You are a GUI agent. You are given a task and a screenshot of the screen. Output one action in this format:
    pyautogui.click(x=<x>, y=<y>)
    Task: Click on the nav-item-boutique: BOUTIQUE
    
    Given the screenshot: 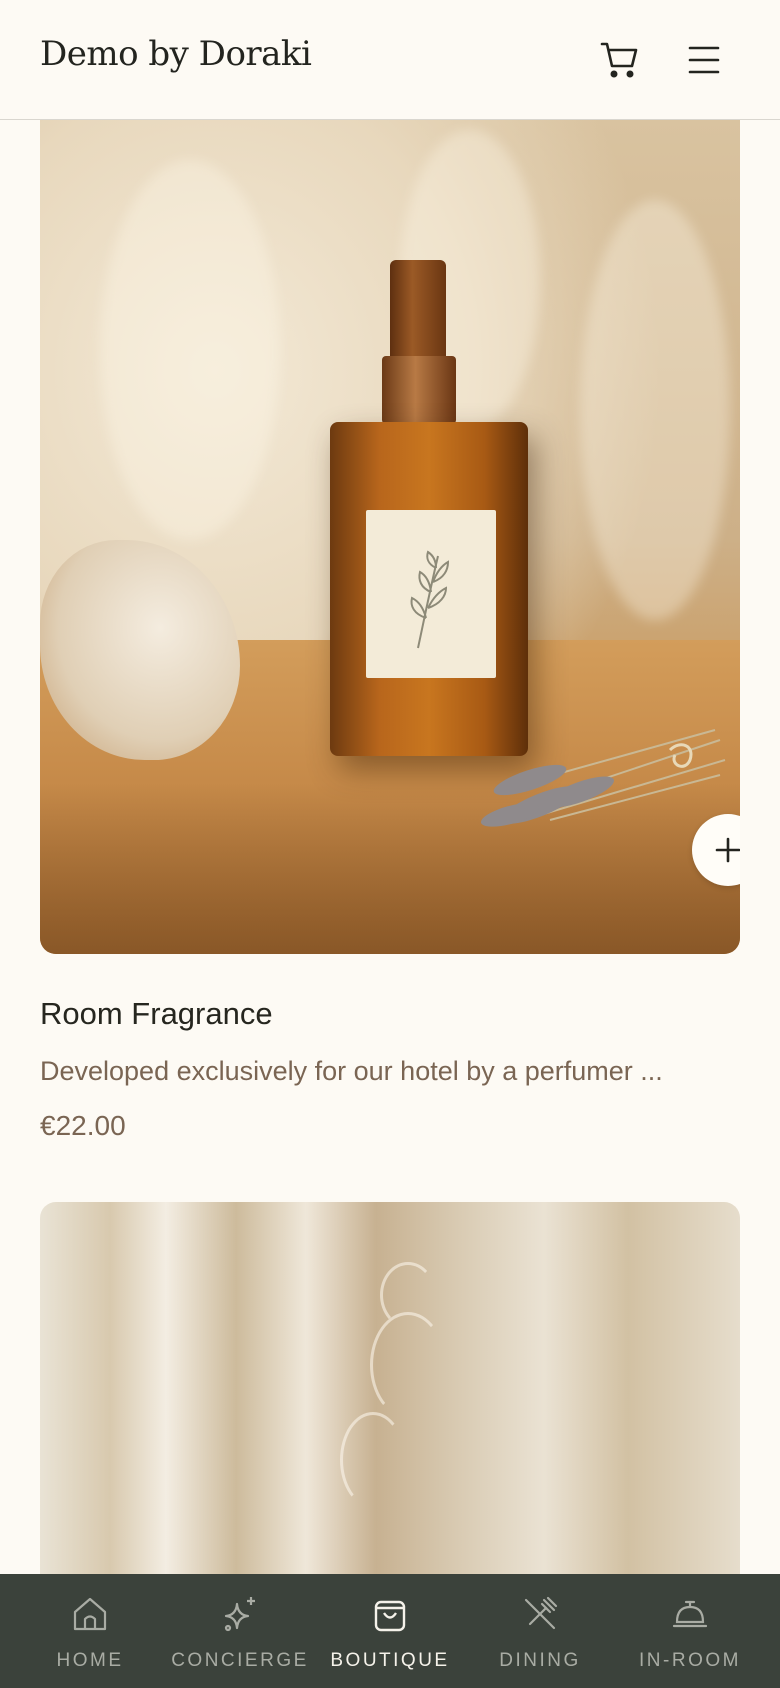 What is the action you would take?
    pyautogui.click(x=390, y=1631)
    